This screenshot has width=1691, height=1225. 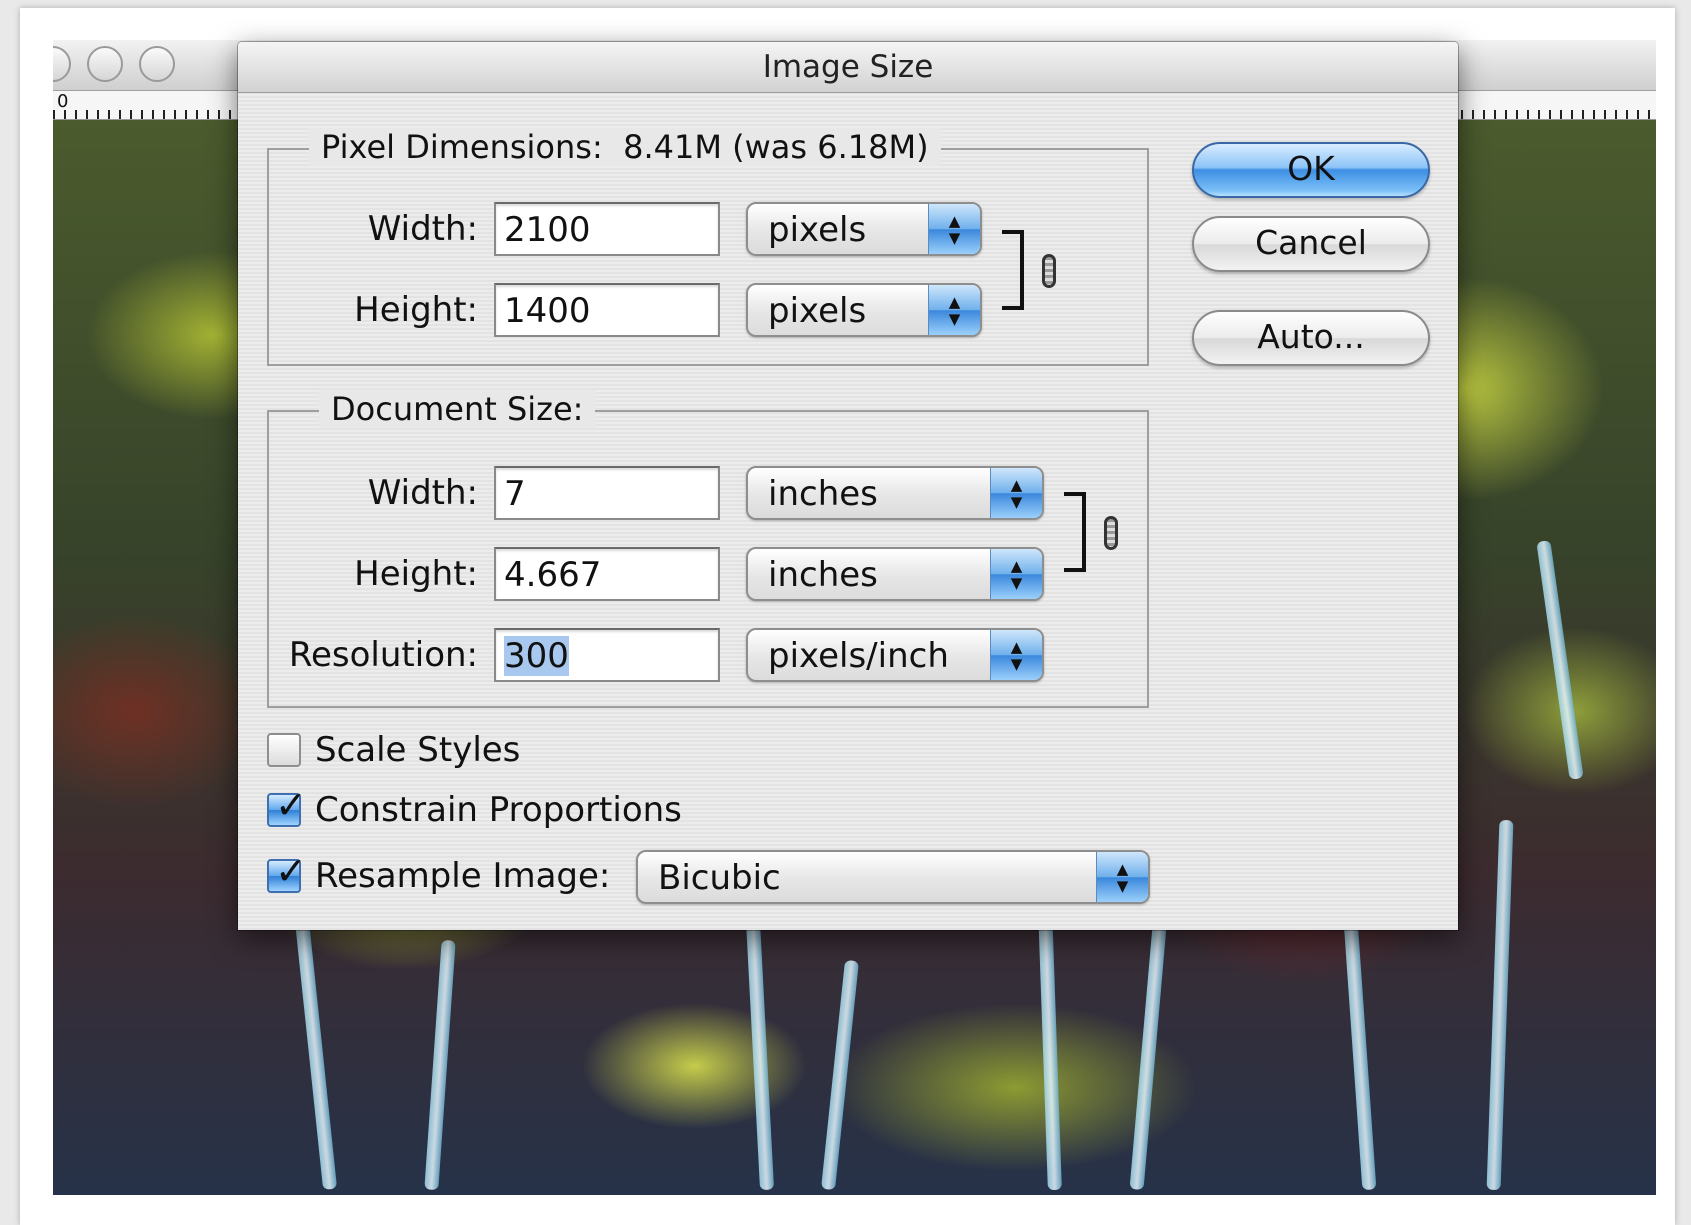 I want to click on doc-height-unit-label: inches, so click(x=823, y=575).